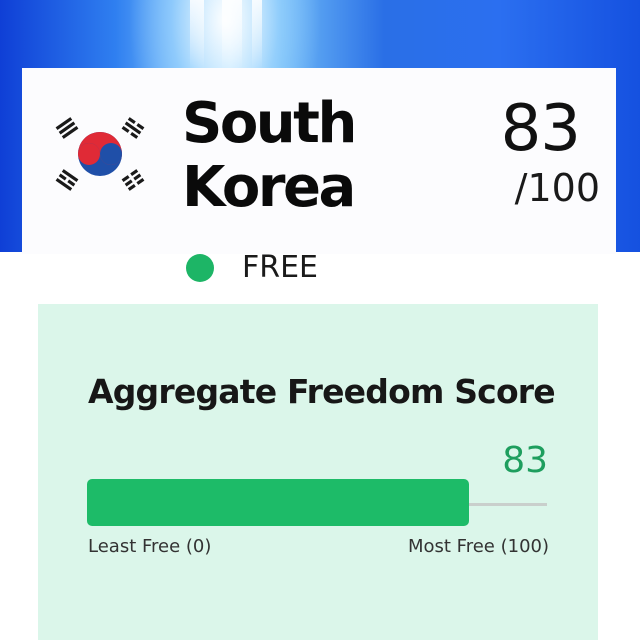 The width and height of the screenshot is (640, 640). I want to click on aggregate-score-title: Aggregate Freedom Score, so click(322, 391).